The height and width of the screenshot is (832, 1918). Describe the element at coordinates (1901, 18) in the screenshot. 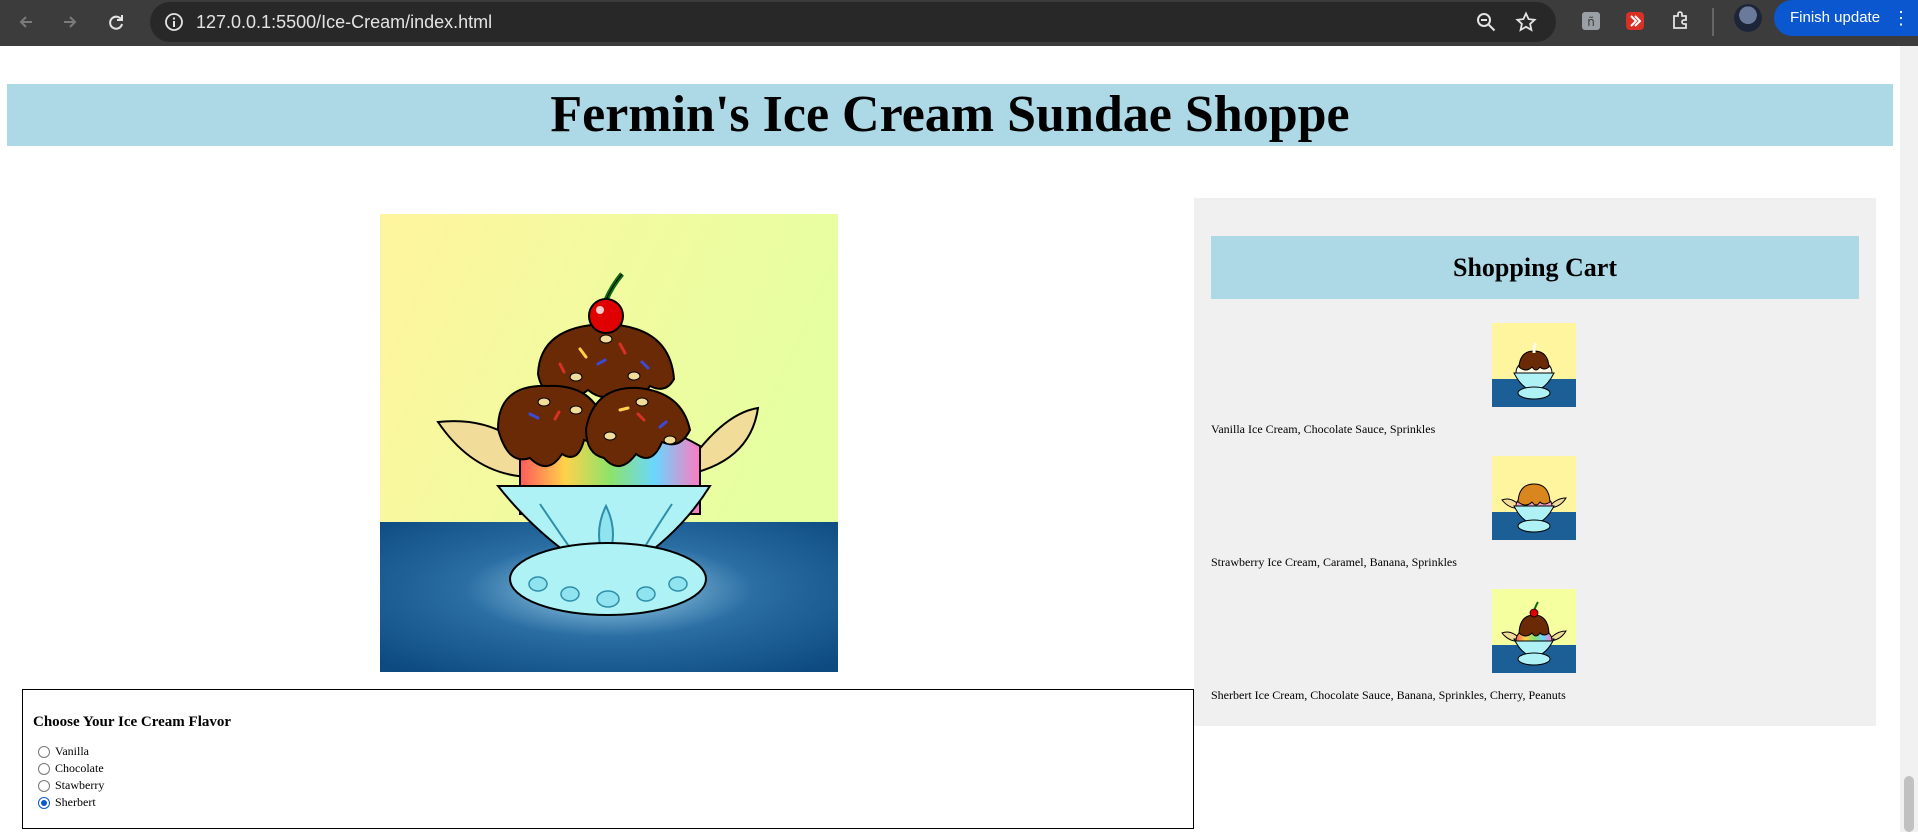

I see `more-menu-icon: ⋮` at that location.